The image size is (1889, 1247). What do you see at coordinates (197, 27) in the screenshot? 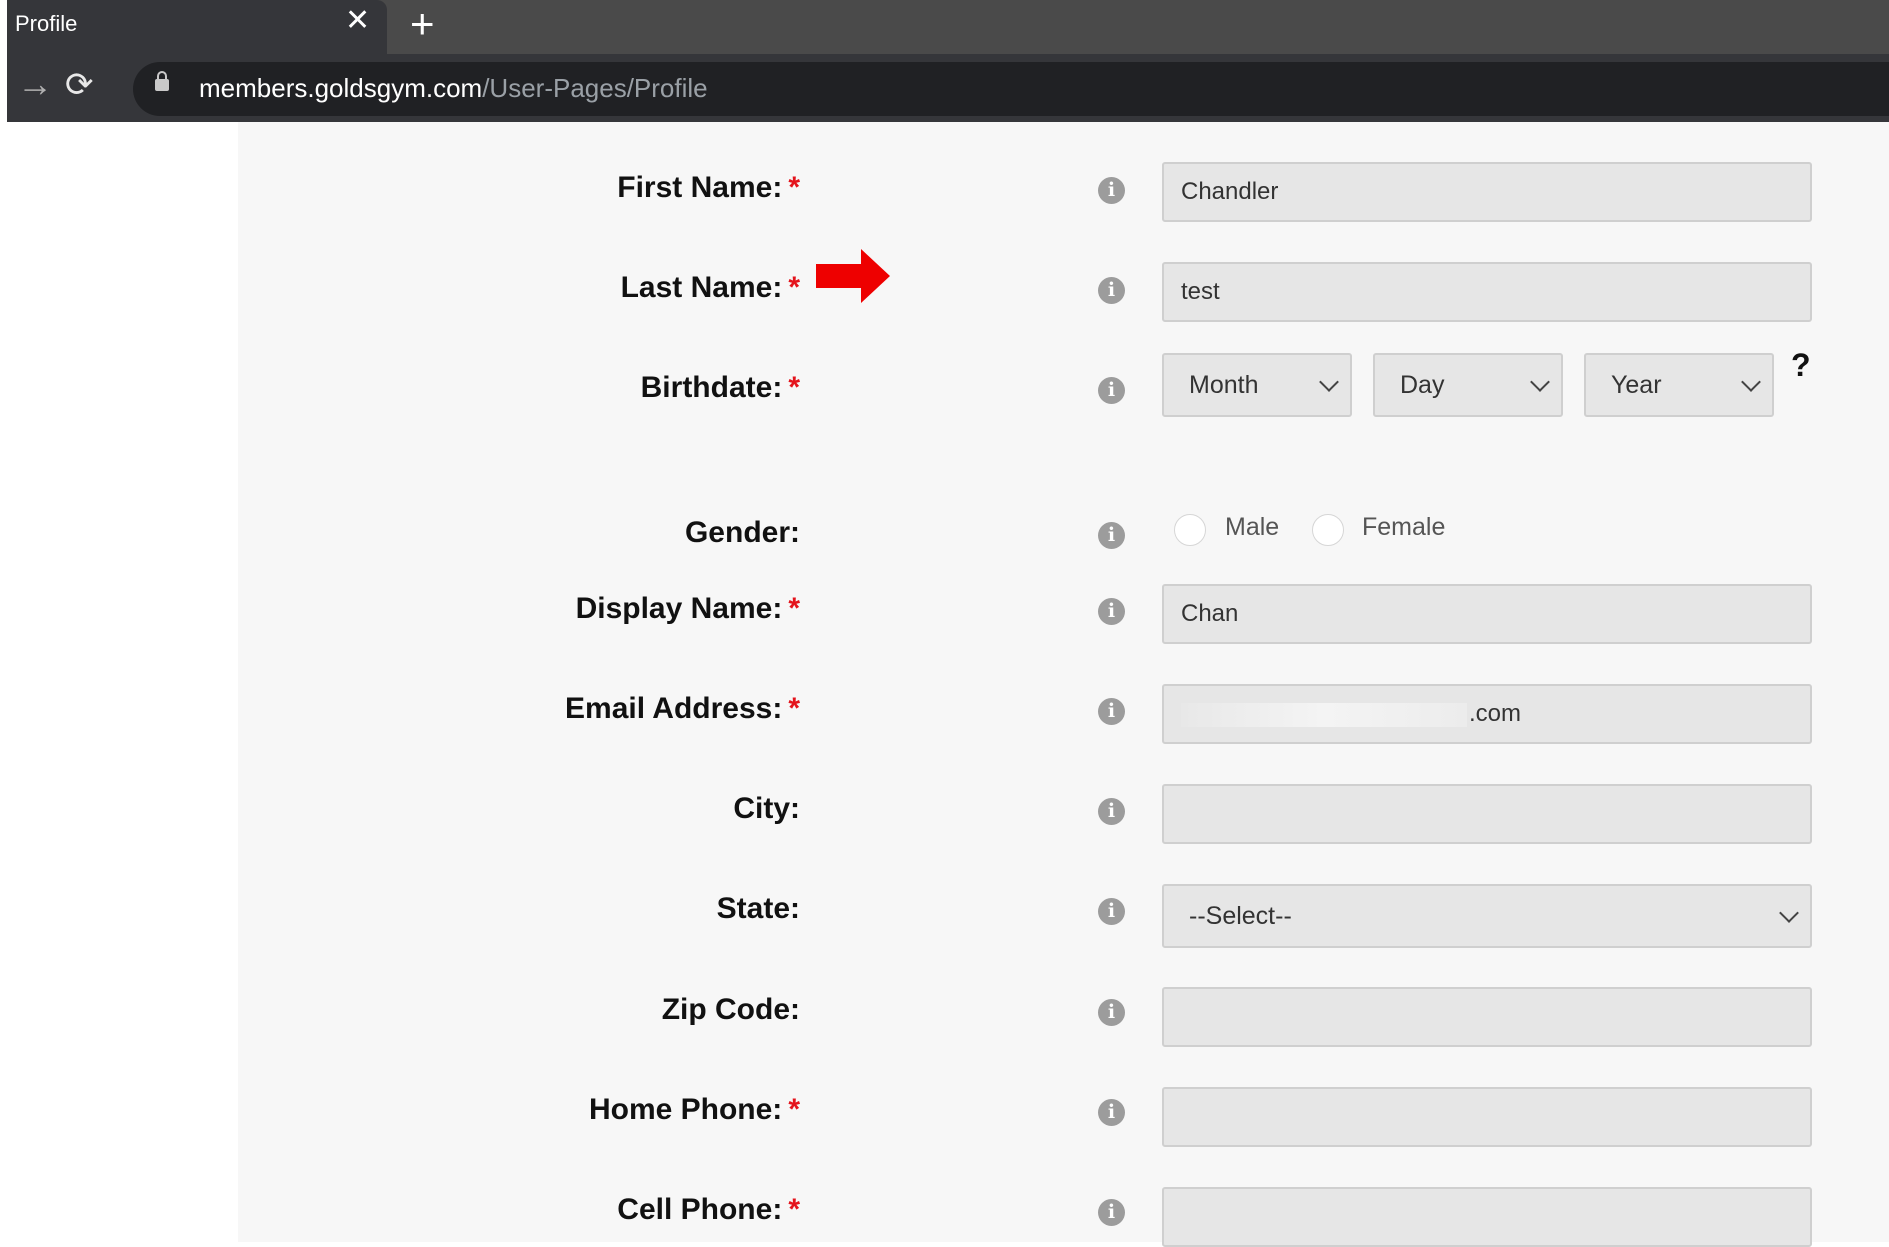
I see `tab-profile: Profile ✕` at bounding box center [197, 27].